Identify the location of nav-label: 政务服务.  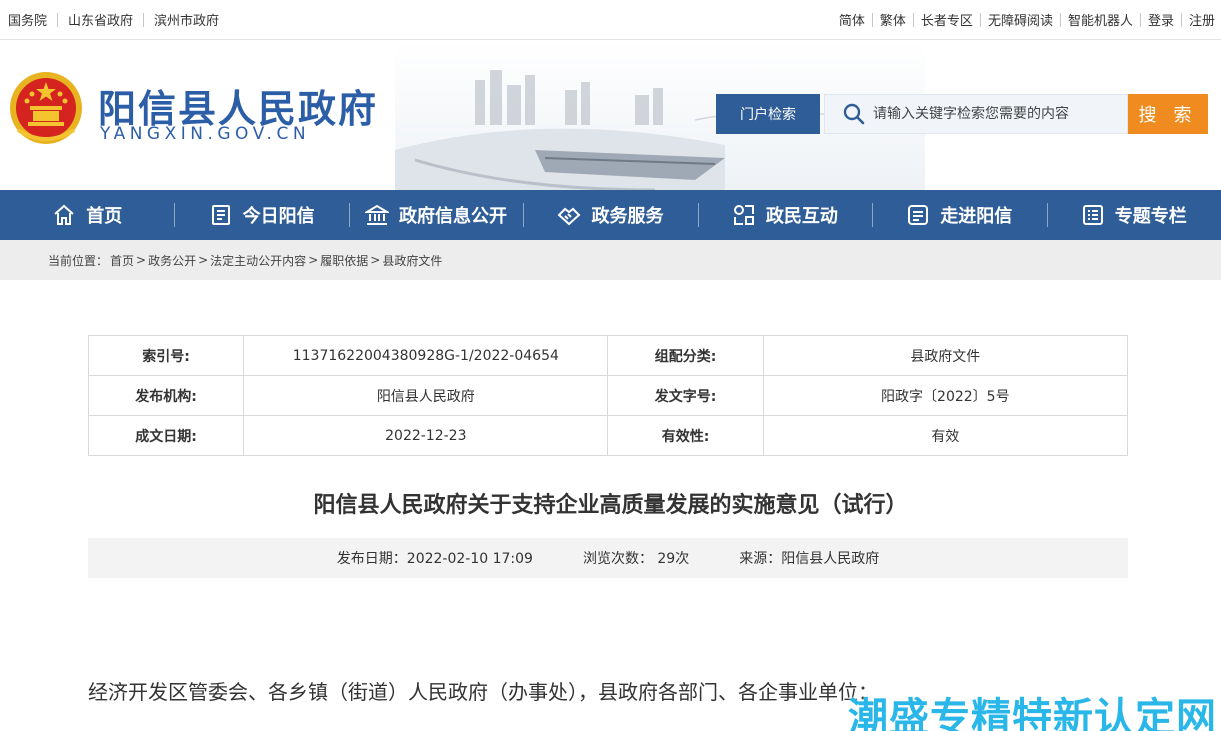
(627, 216).